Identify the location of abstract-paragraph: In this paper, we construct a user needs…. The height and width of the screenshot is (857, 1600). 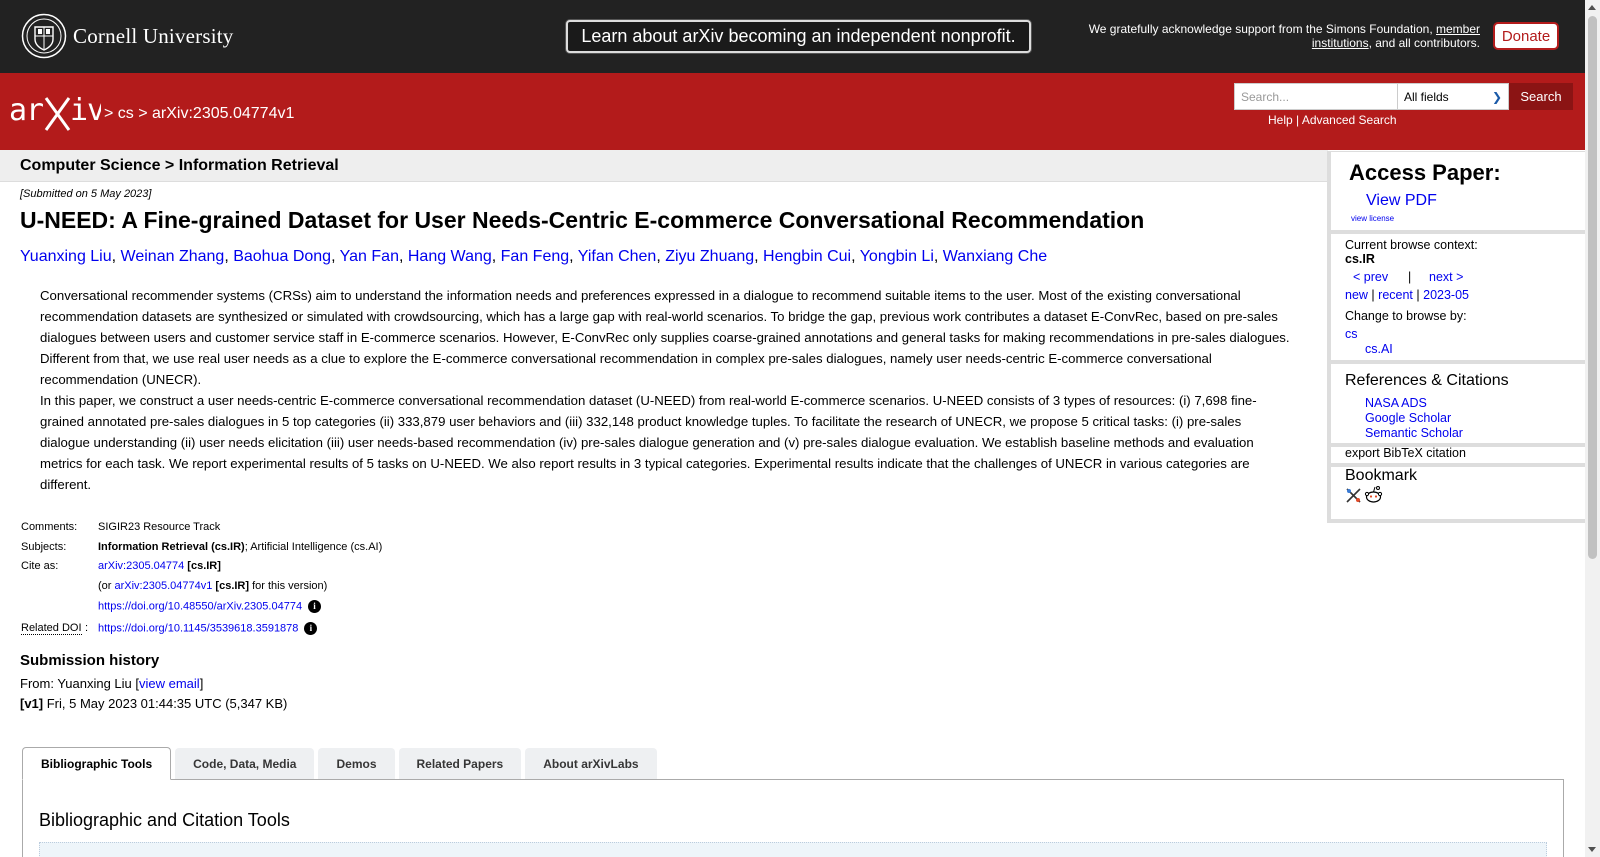
(648, 442).